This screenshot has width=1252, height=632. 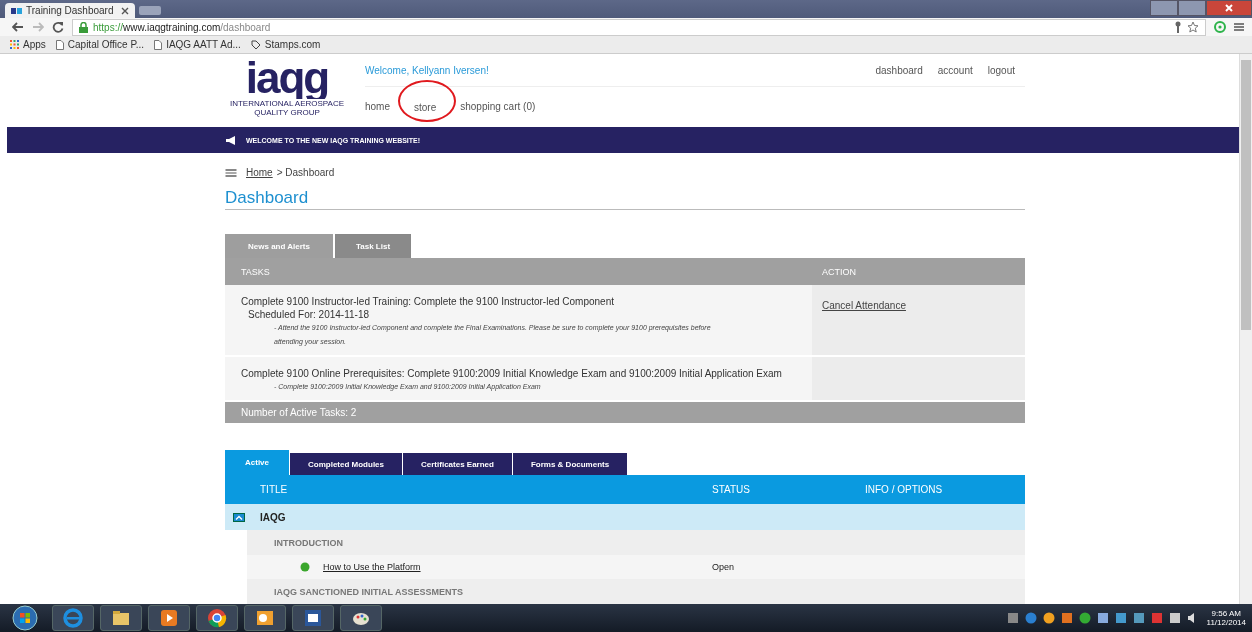 What do you see at coordinates (285, 44) in the screenshot?
I see `bookmark: Stamps.com` at bounding box center [285, 44].